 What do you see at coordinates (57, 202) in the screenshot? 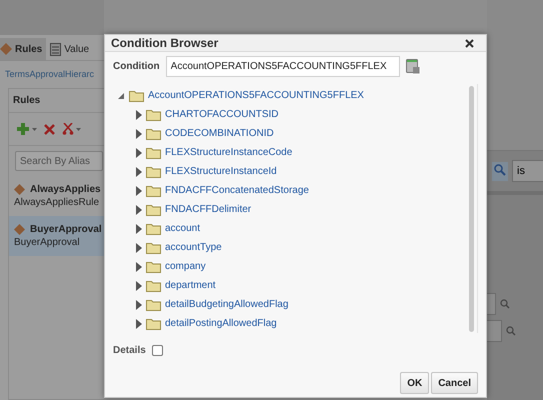
I see `rule-alias: AlwaysAppliesRule` at bounding box center [57, 202].